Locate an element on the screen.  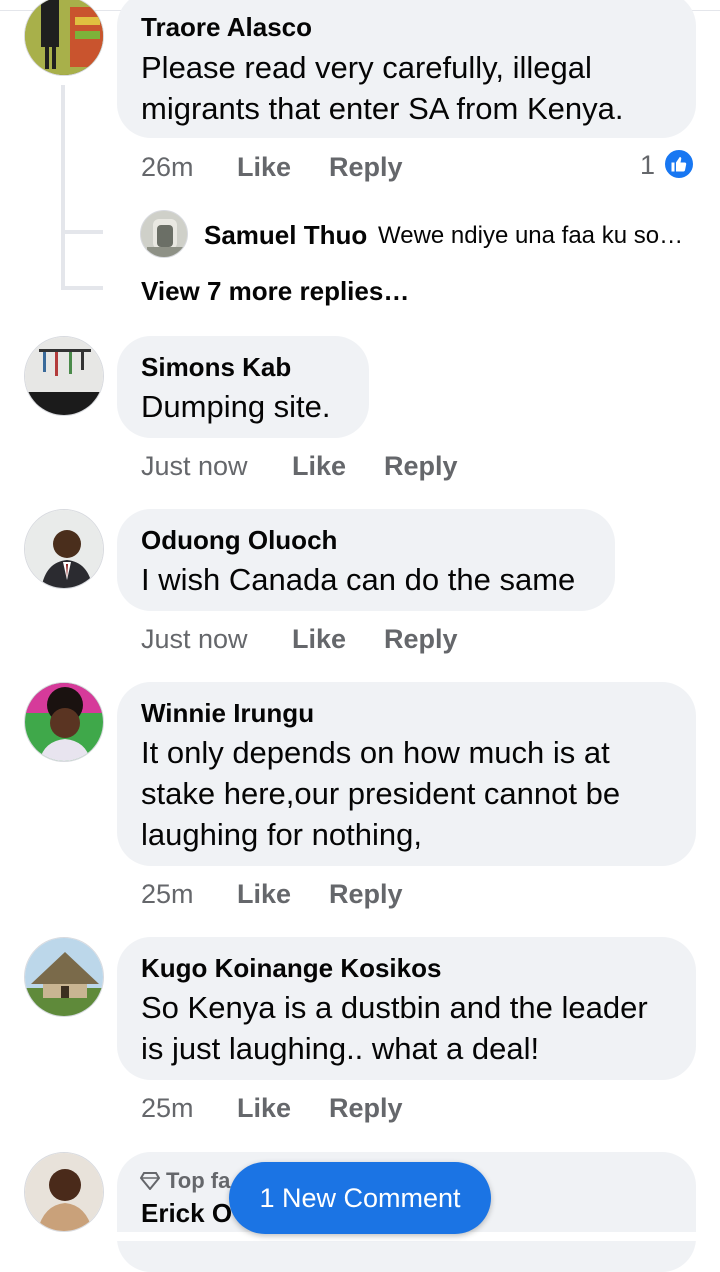
comment-actions: 26m Like Reply is located at coordinates (421, 172).